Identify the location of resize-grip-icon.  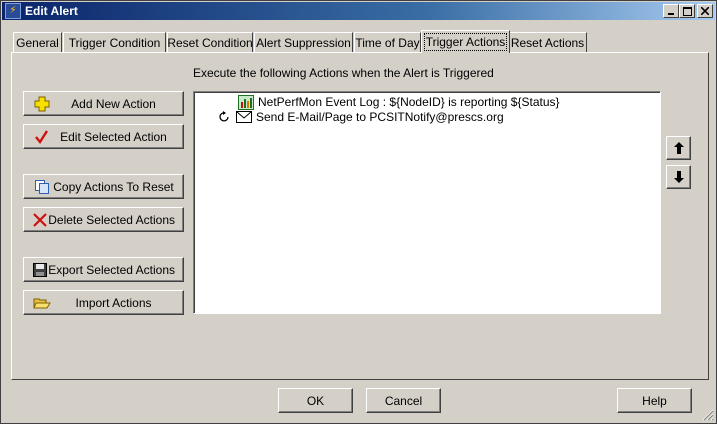
(708, 415).